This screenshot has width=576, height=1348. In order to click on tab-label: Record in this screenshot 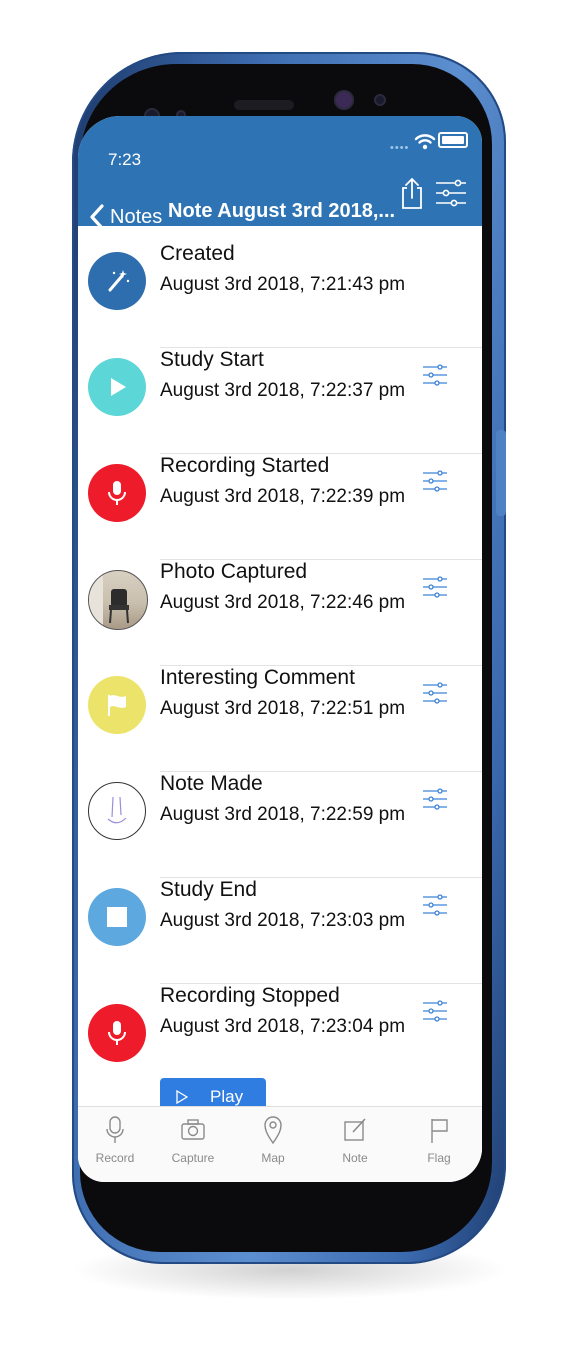, I will do `click(115, 1158)`.